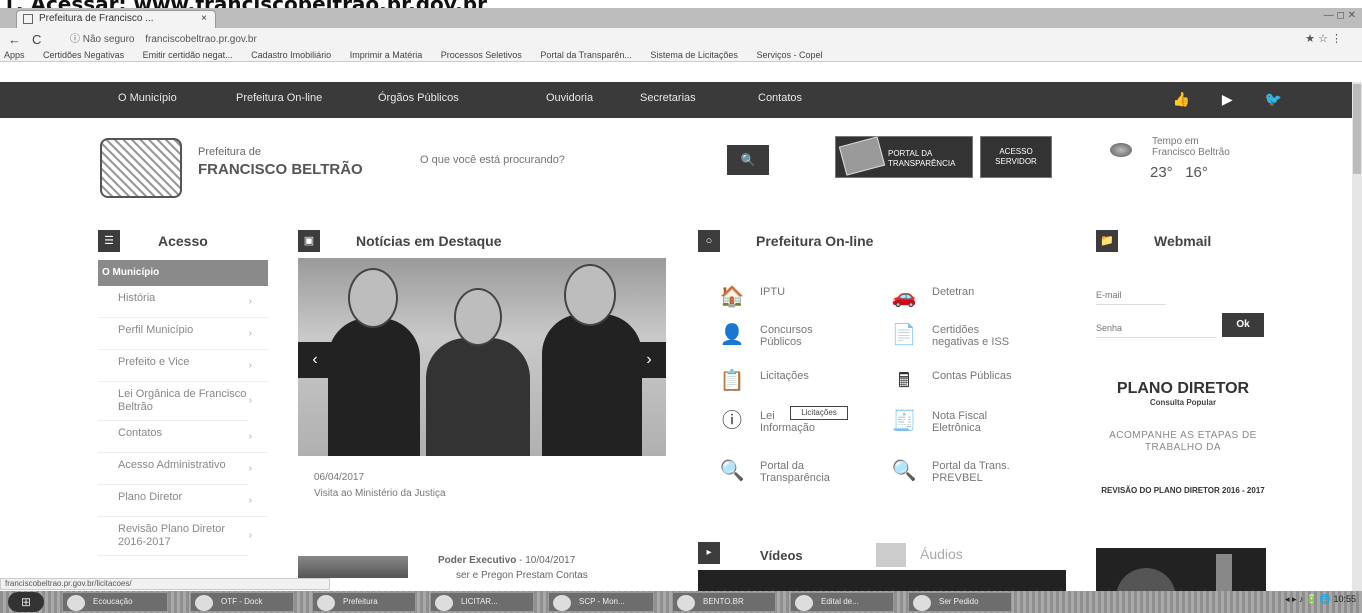  Describe the element at coordinates (882, 581) in the screenshot. I see `video-player` at that location.